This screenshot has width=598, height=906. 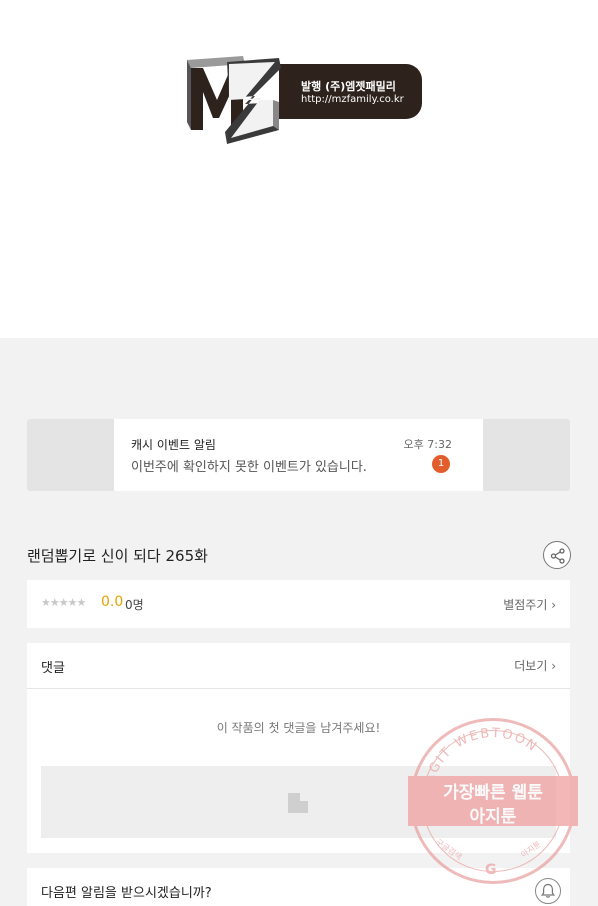 What do you see at coordinates (493, 817) in the screenshot?
I see `watermark-line2: 아지툰` at bounding box center [493, 817].